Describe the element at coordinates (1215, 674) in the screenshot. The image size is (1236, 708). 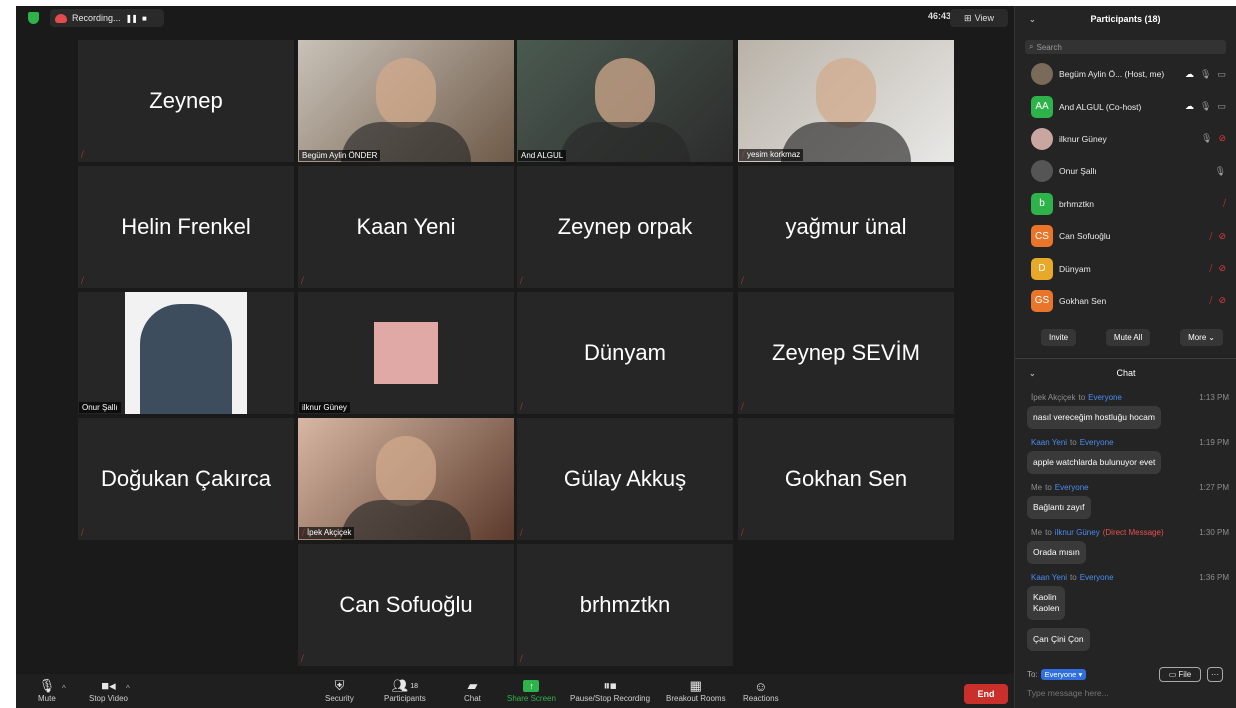
I see `chat-more-button: ···` at that location.